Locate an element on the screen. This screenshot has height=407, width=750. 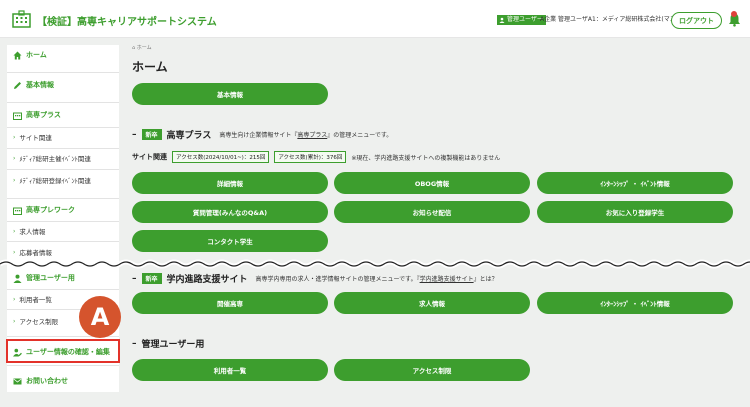
qa-management-button: 質問管理(みんなのQ&A) is located at coordinates (230, 212).